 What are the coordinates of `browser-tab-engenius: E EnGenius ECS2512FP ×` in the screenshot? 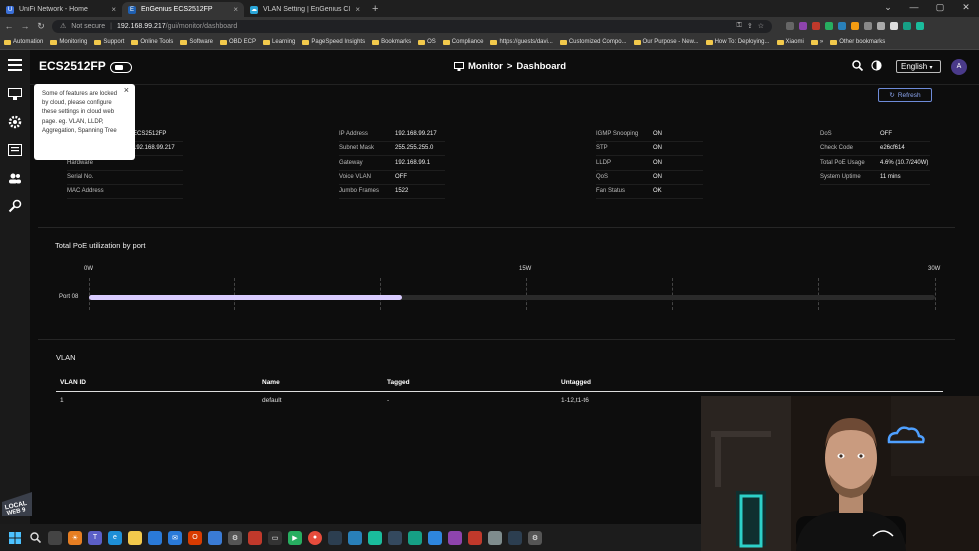 It's located at (183, 9).